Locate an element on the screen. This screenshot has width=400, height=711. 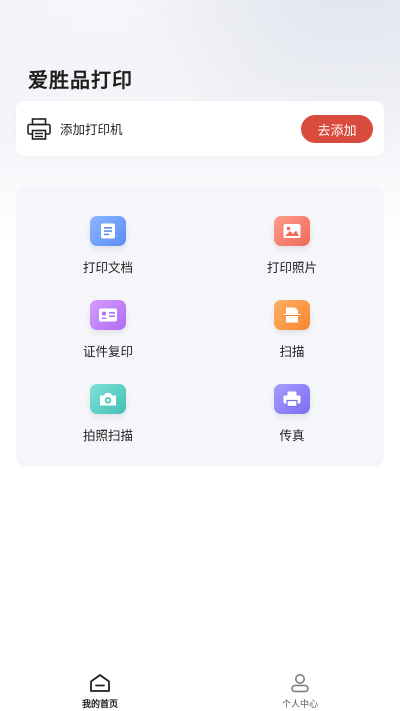
scan-icon is located at coordinates (292, 315).